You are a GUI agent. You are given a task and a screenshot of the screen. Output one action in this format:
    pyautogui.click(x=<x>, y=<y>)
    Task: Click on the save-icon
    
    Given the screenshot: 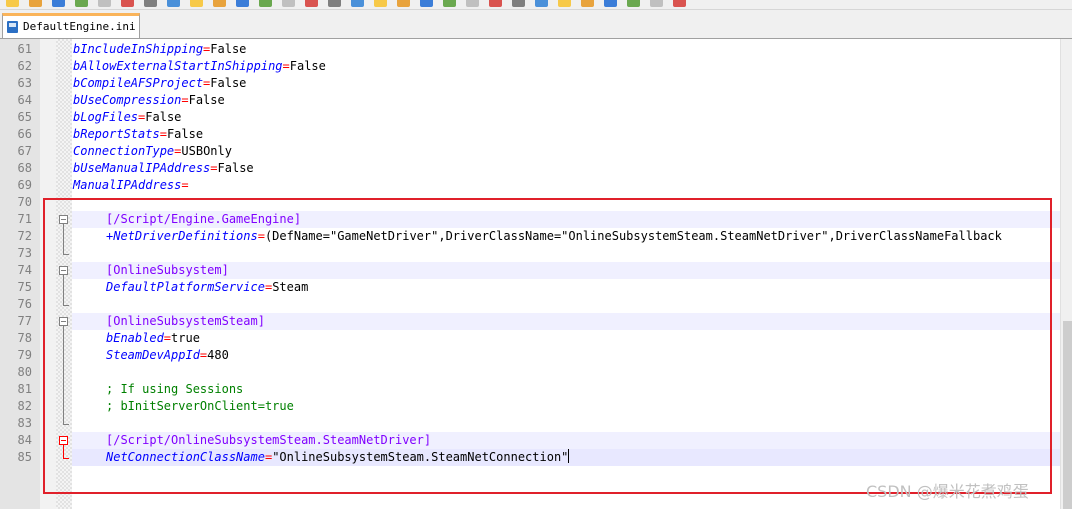 What is the action you would take?
    pyautogui.click(x=58, y=3)
    